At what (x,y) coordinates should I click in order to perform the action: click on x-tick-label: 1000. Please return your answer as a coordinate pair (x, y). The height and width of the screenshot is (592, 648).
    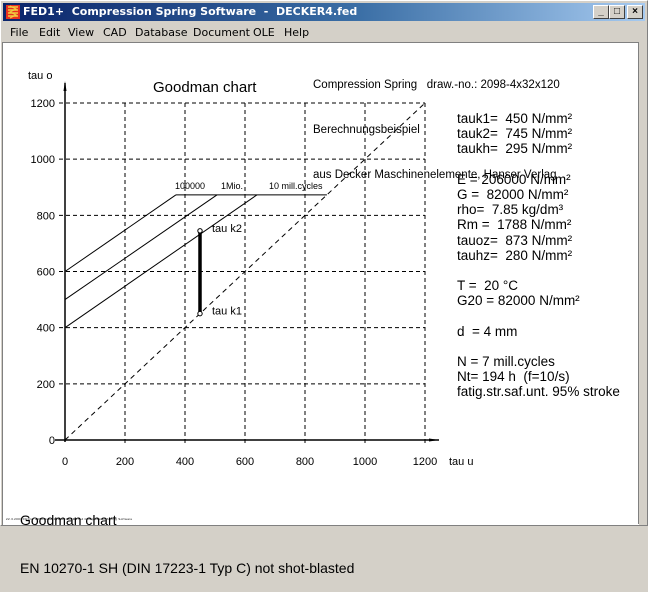
    Looking at the image, I should click on (365, 462).